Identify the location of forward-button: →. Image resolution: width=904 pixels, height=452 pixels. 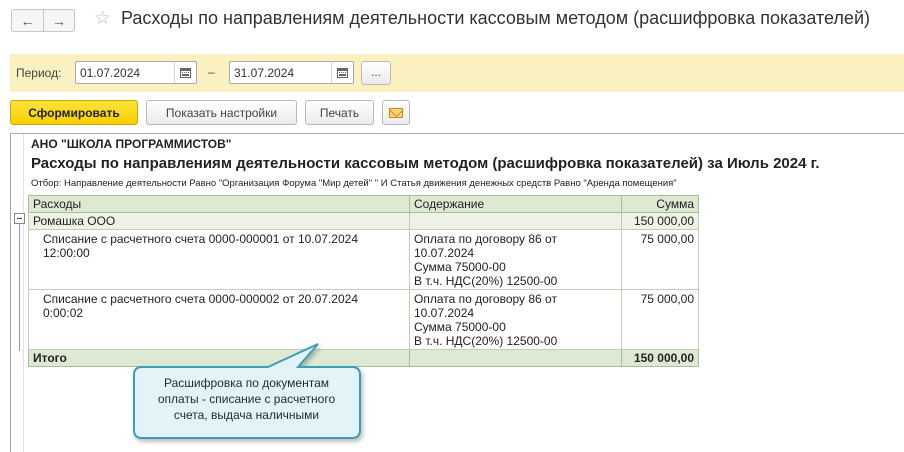
(58, 20).